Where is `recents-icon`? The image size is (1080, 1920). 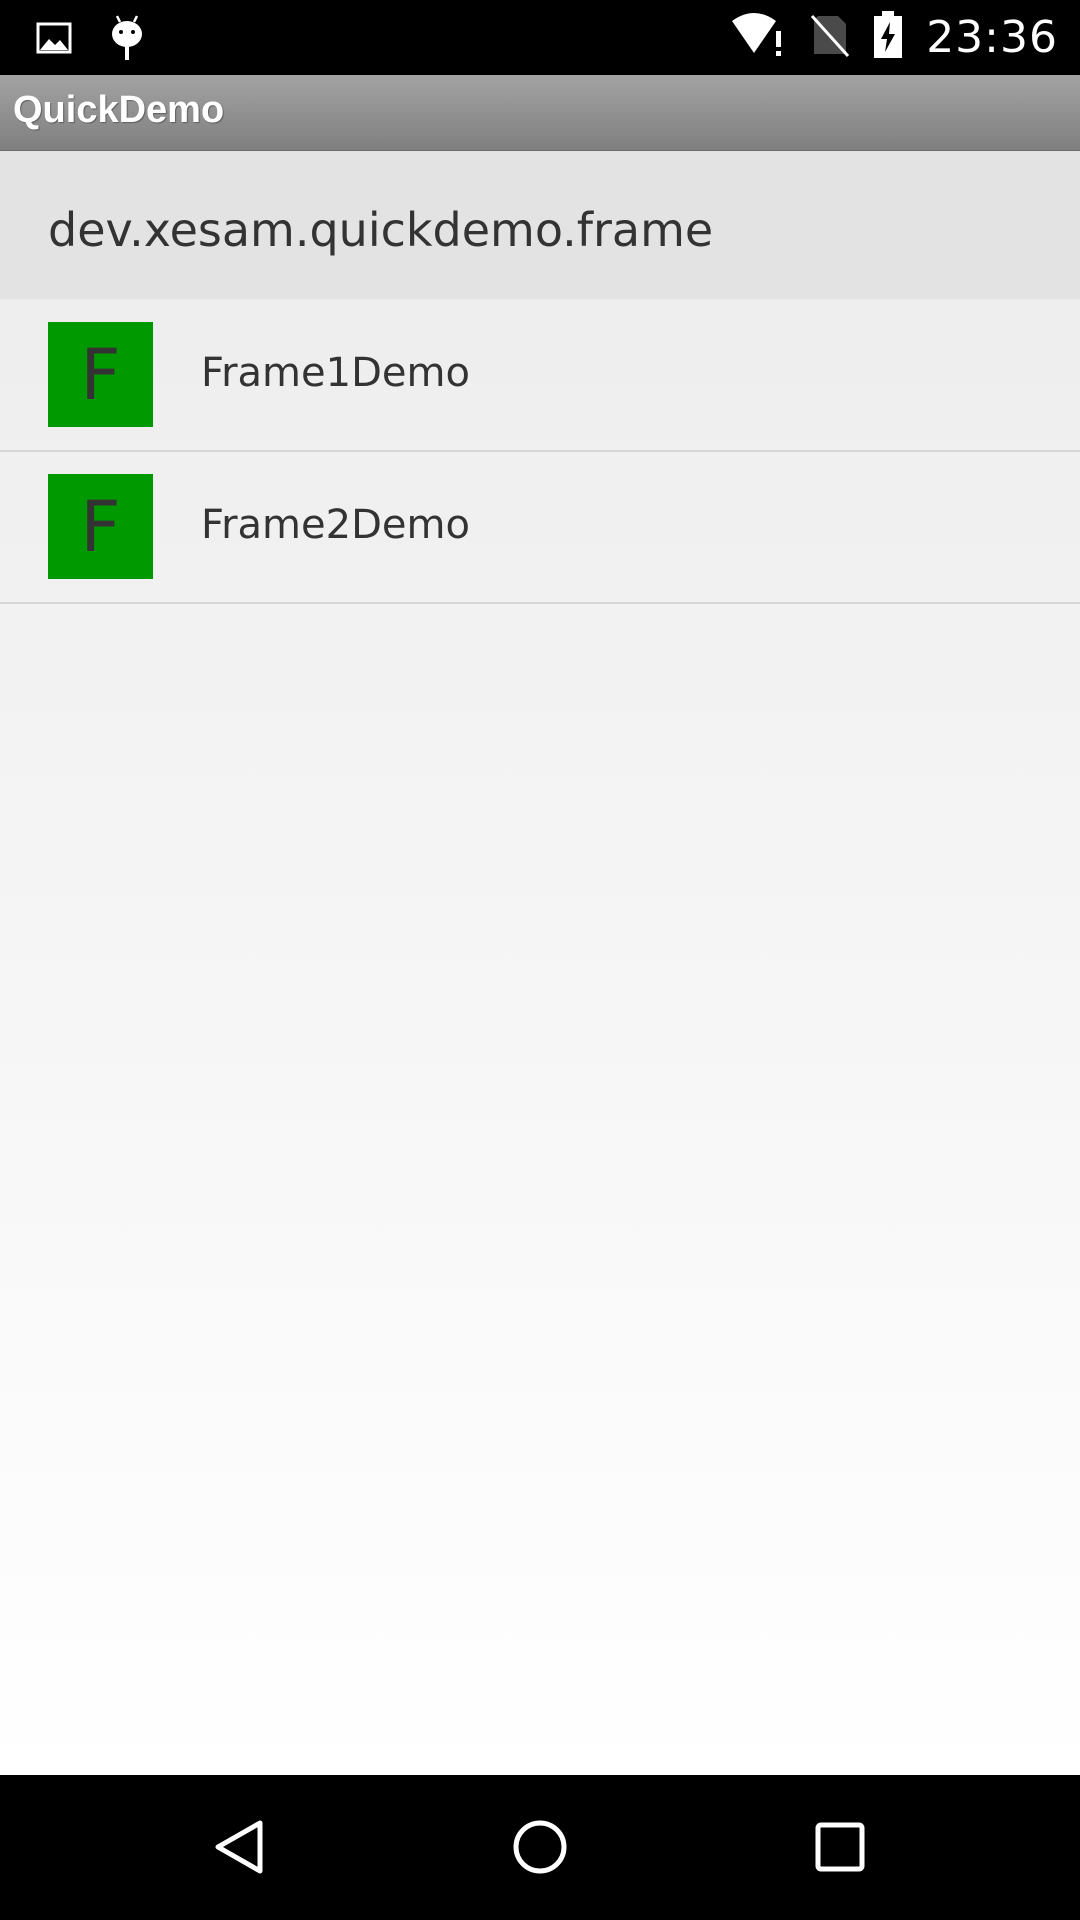 recents-icon is located at coordinates (840, 1847).